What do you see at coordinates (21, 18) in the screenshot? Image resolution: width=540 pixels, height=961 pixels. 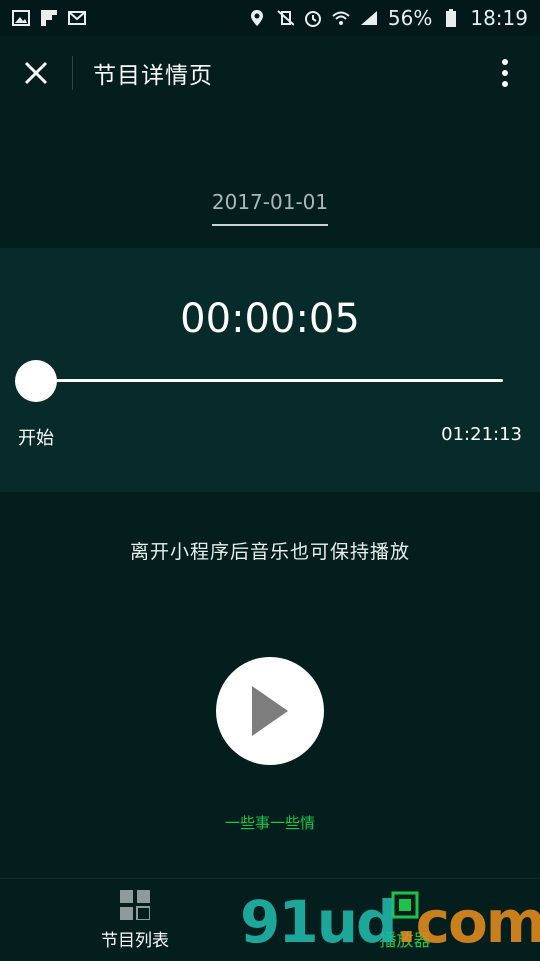 I see `gallery-icon` at bounding box center [21, 18].